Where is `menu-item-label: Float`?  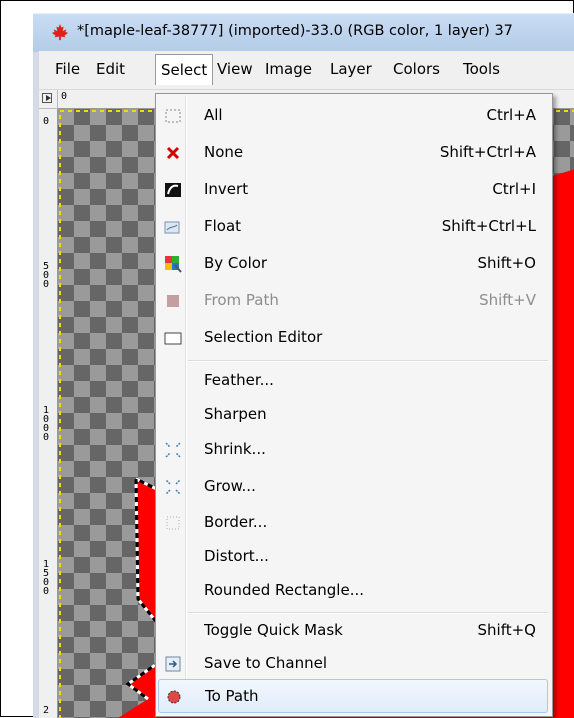 menu-item-label: Float is located at coordinates (223, 226).